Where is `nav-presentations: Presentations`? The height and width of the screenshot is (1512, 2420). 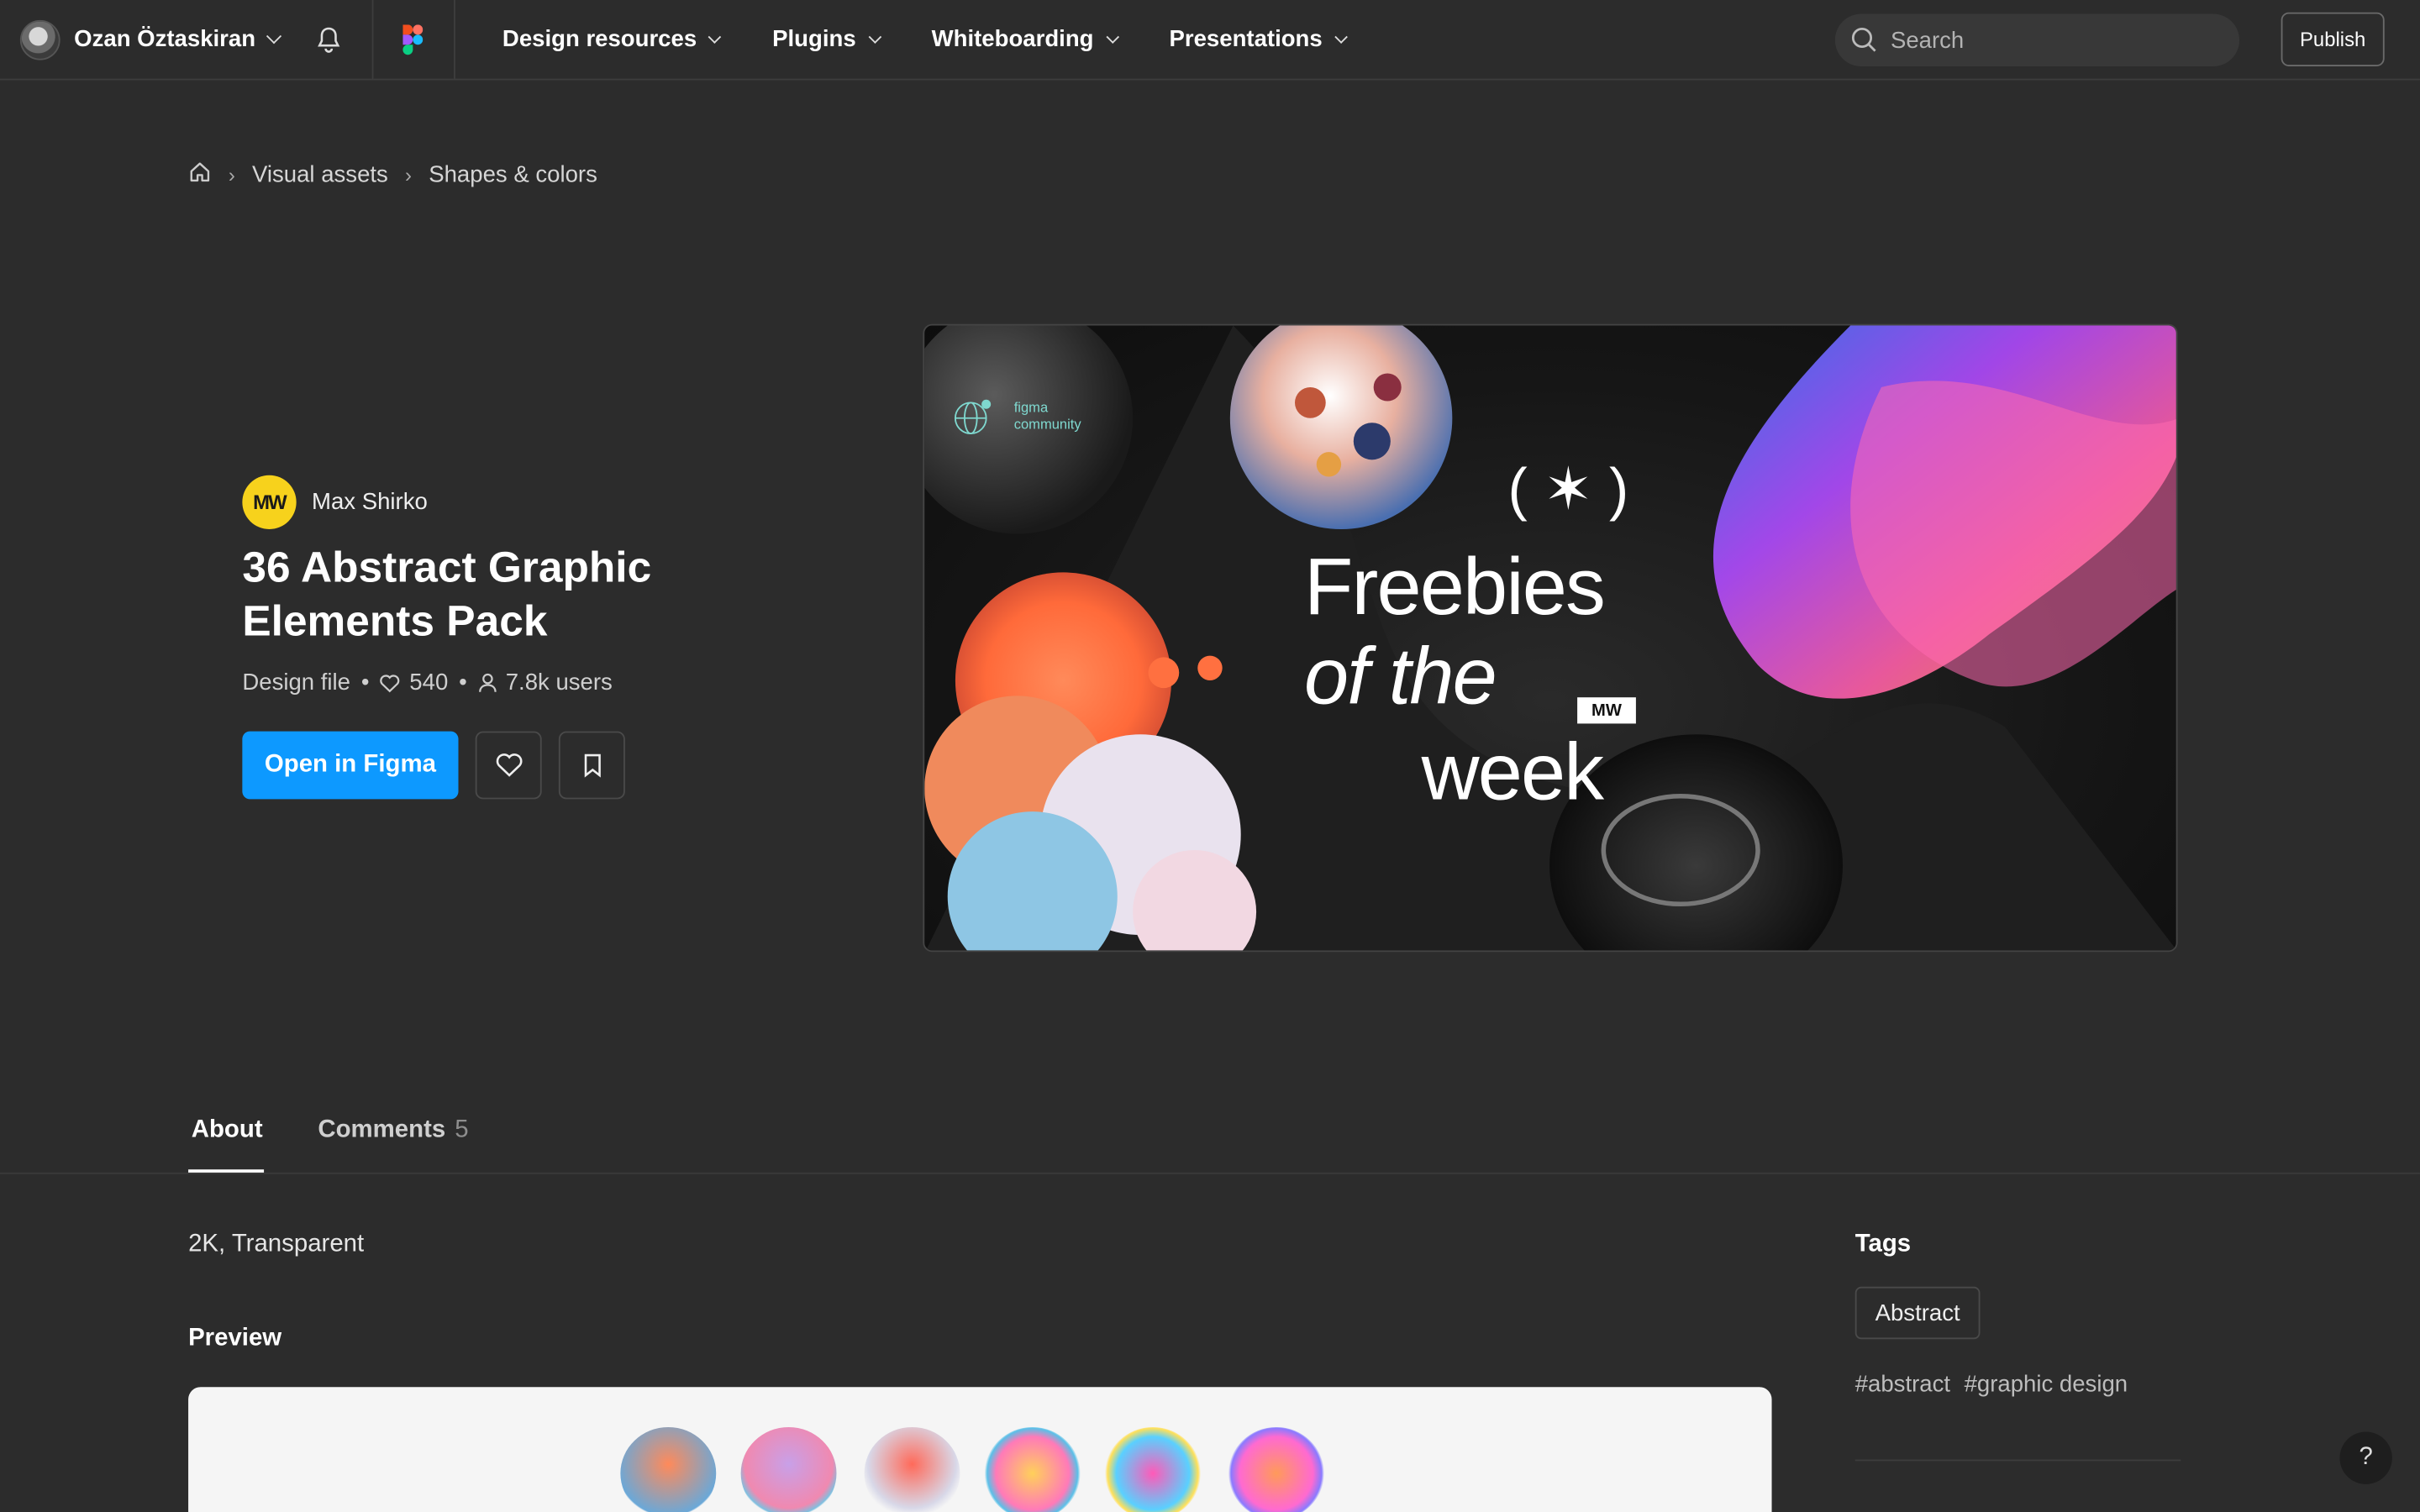
nav-presentations: Presentations is located at coordinates (1258, 39).